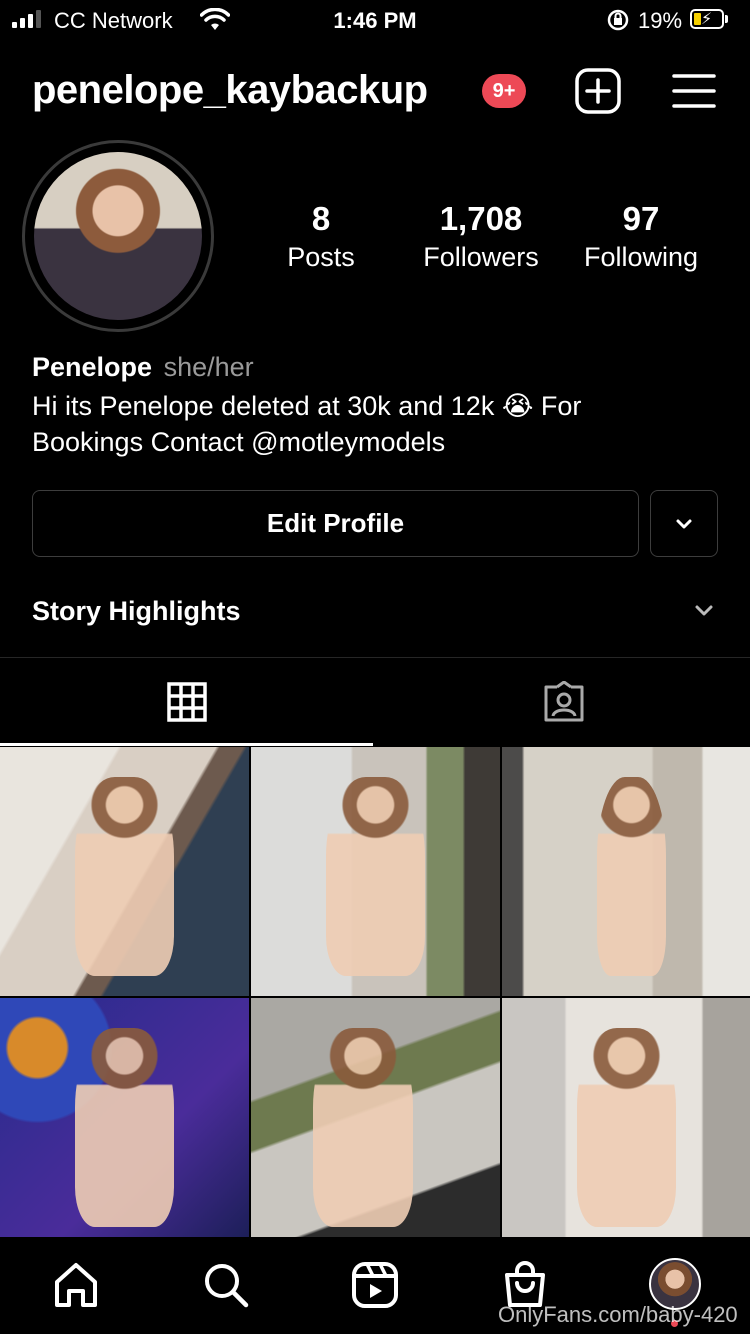 The width and height of the screenshot is (750, 1334). Describe the element at coordinates (76, 1285) in the screenshot. I see `home-icon` at that location.